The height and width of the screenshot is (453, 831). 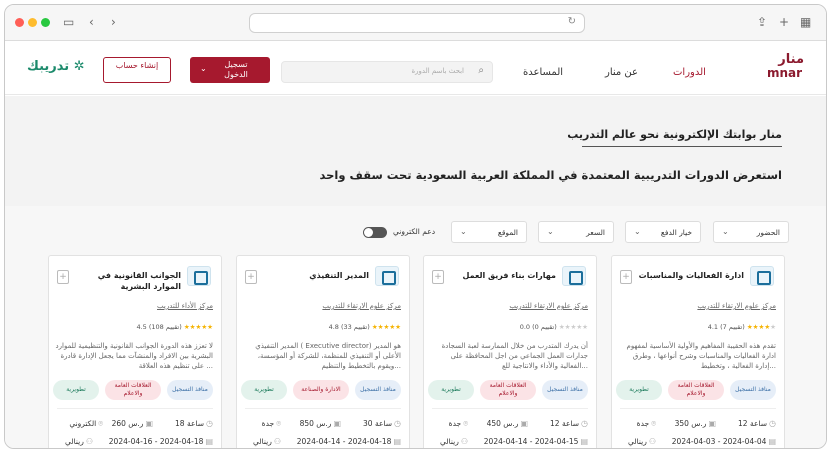 I want to click on register-button: إنشاء حساب, so click(x=137, y=70).